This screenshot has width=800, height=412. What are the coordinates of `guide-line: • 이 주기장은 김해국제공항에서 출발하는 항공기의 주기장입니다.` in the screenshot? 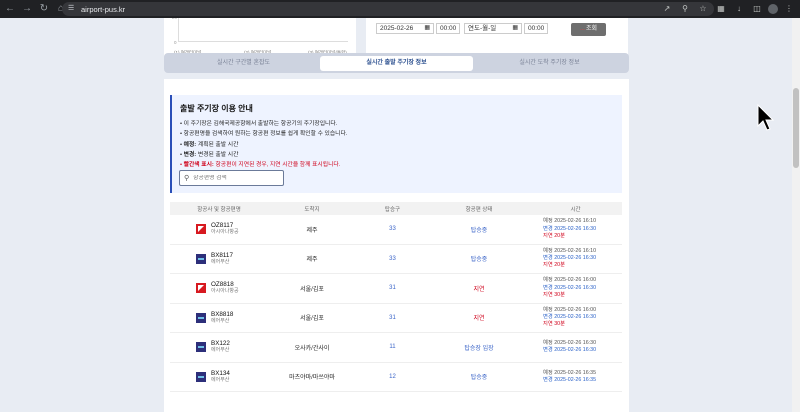 It's located at (259, 124).